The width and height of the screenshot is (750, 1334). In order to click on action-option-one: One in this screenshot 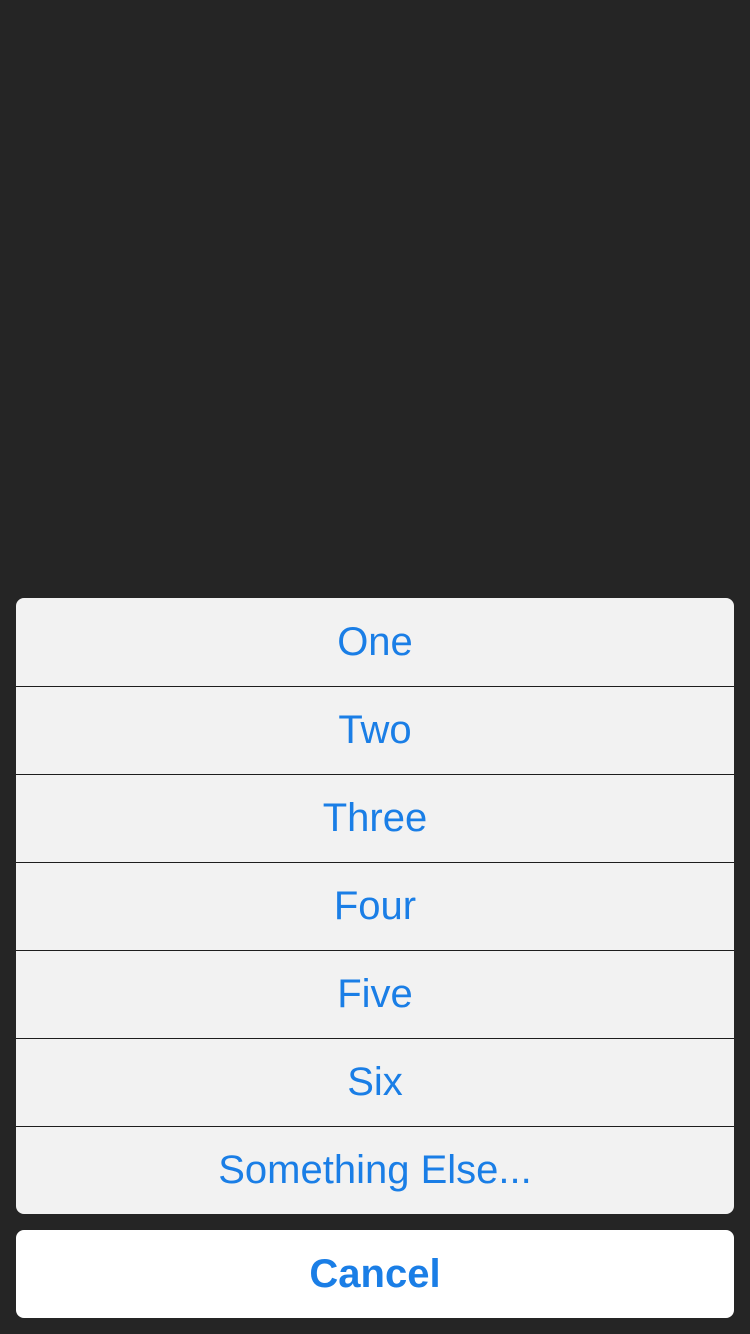, I will do `click(375, 642)`.